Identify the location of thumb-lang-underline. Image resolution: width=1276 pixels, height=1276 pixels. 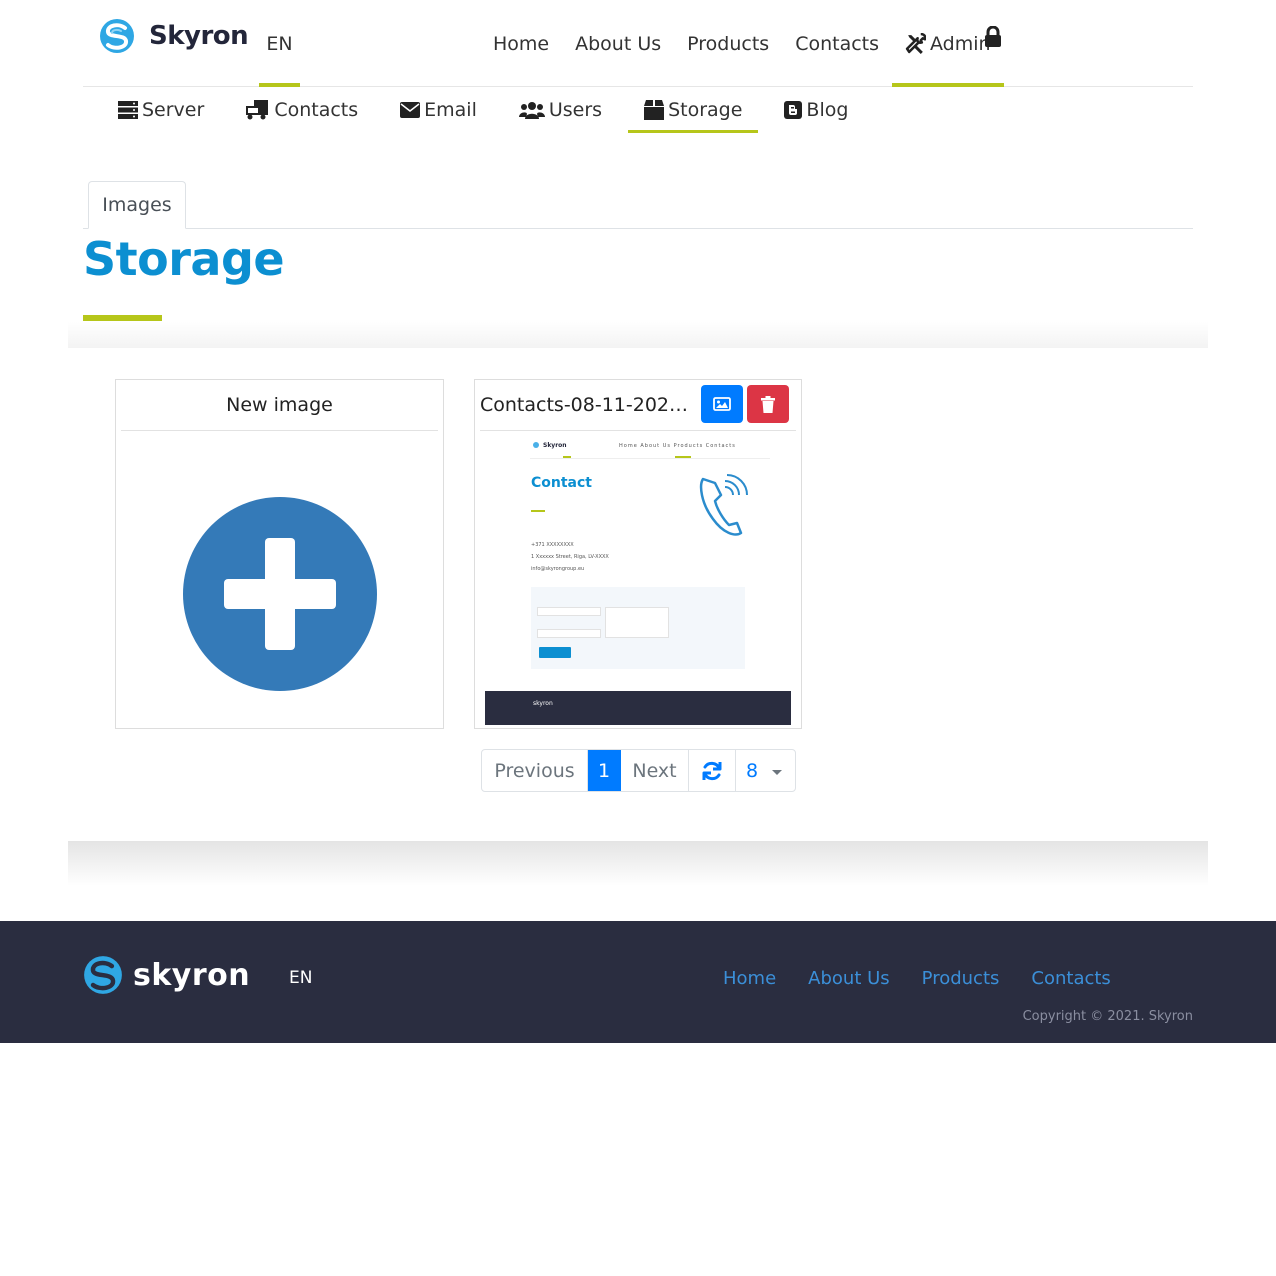
(567, 457).